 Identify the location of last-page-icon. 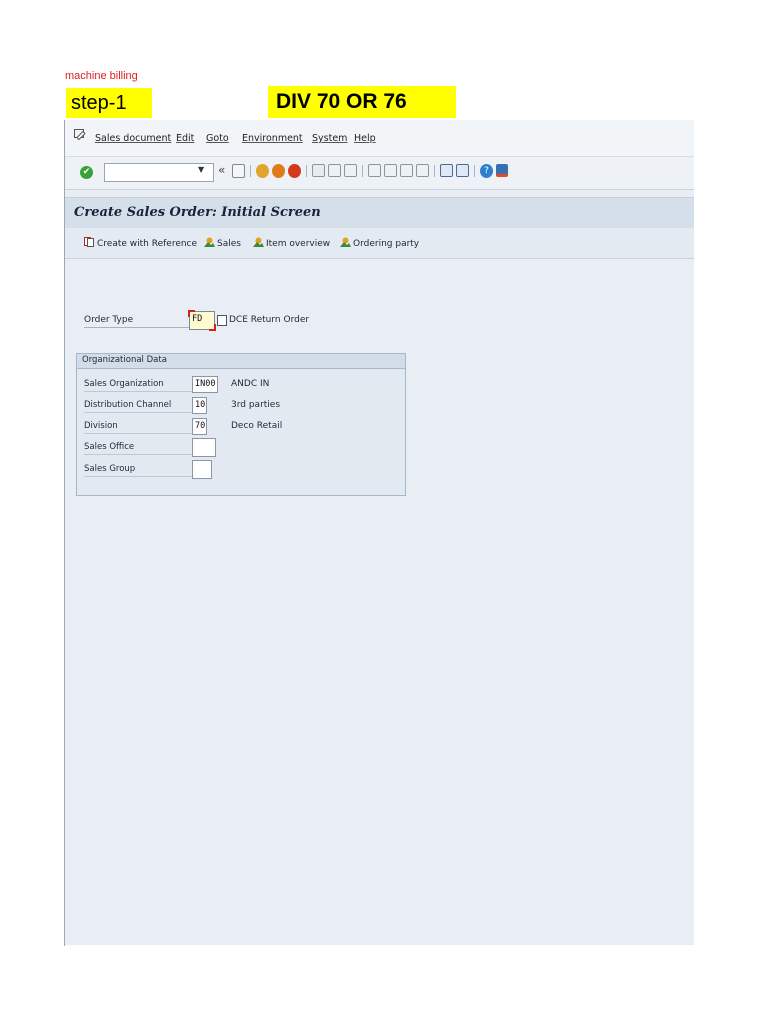
(422, 170).